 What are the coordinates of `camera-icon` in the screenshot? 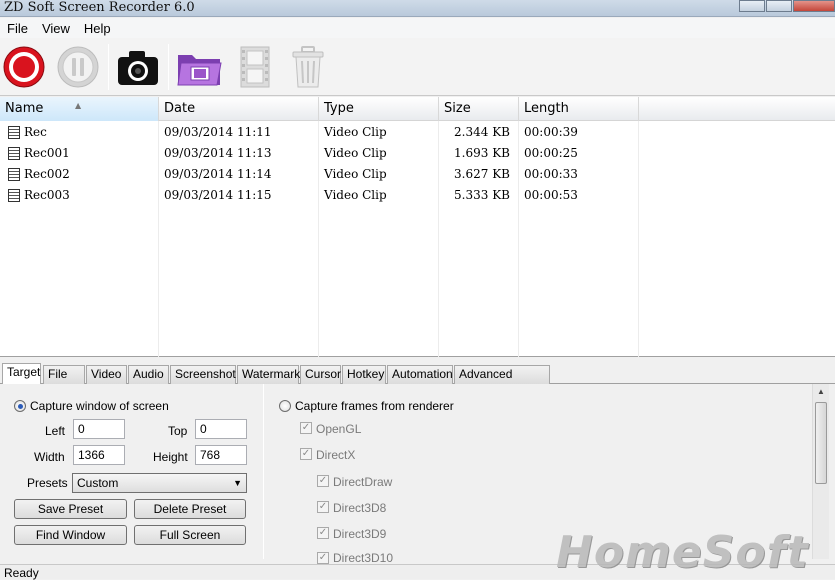 It's located at (138, 68).